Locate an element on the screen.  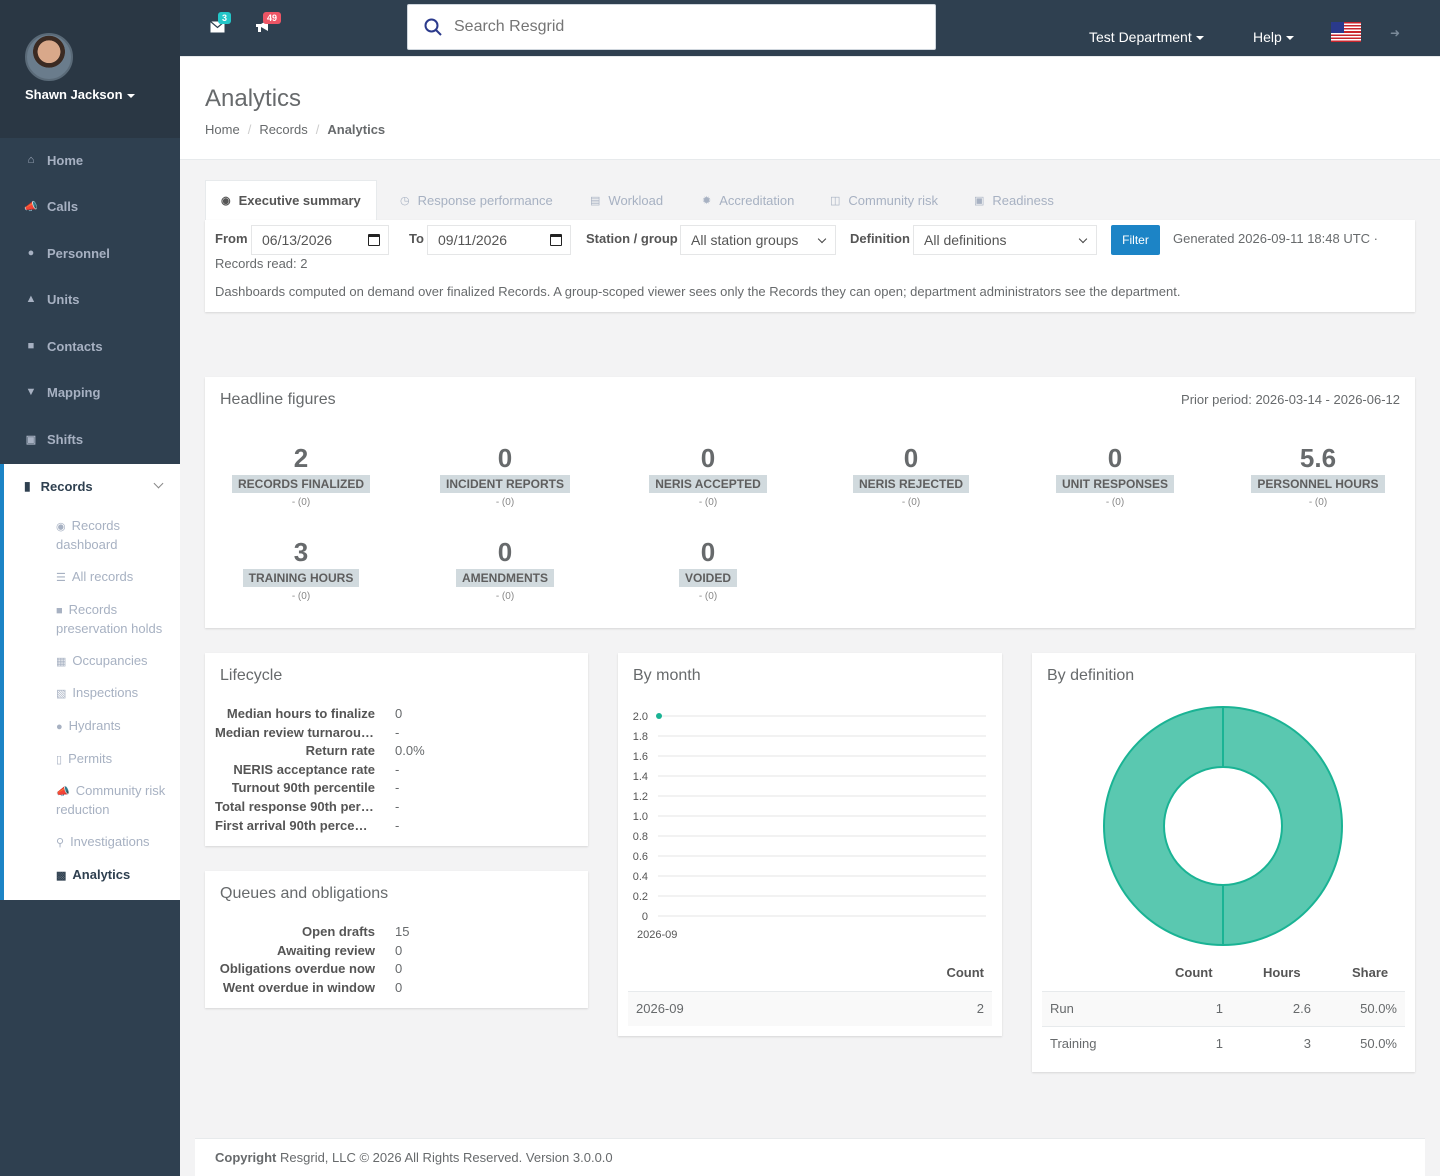
tab-workload: ▤ Workload is located at coordinates (626, 200).